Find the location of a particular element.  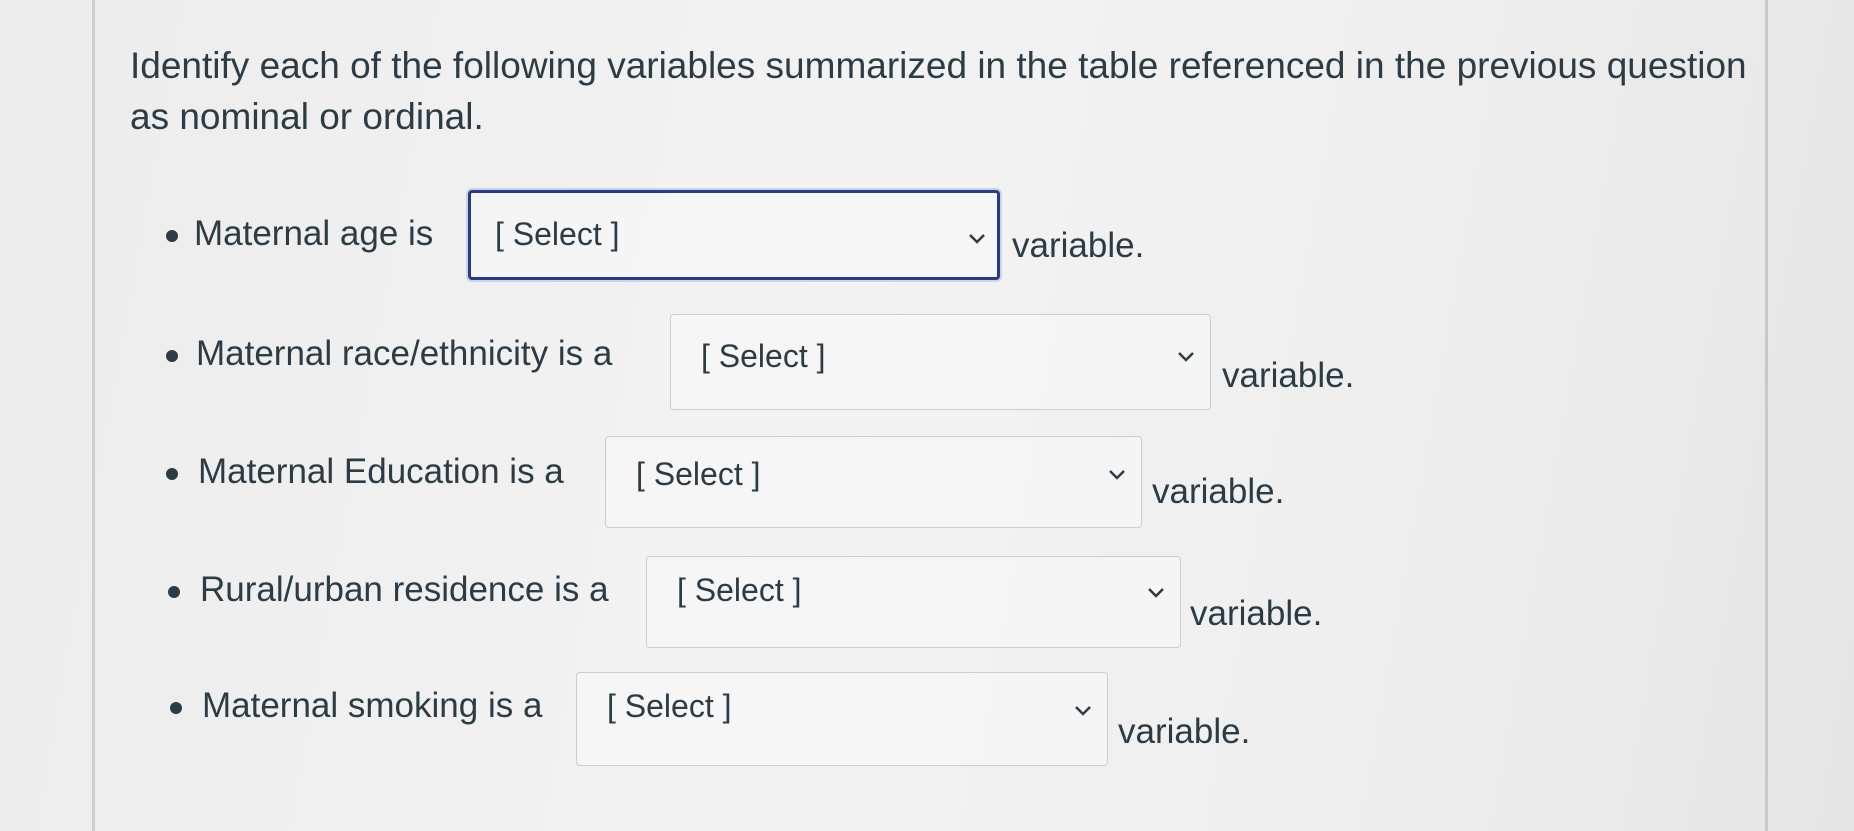

item-label: Maternal race/ethnicity is a is located at coordinates (404, 353).